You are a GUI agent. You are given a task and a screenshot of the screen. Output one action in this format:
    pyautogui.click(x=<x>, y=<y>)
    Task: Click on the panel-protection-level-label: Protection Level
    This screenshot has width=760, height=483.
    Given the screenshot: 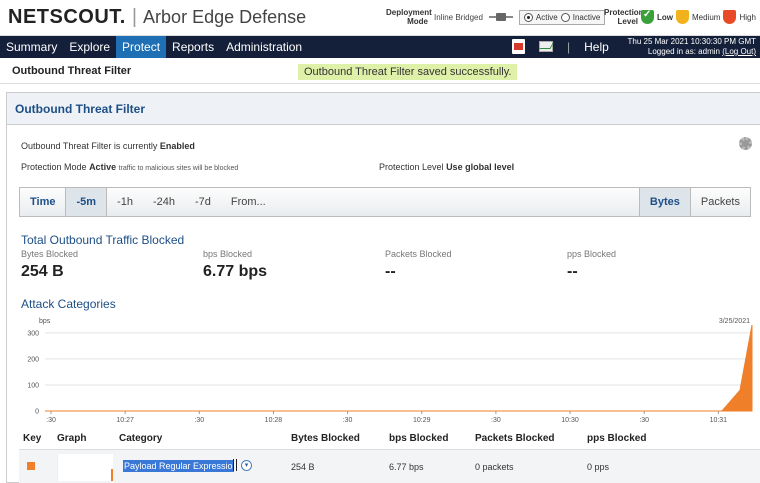 What is the action you would take?
    pyautogui.click(x=411, y=167)
    